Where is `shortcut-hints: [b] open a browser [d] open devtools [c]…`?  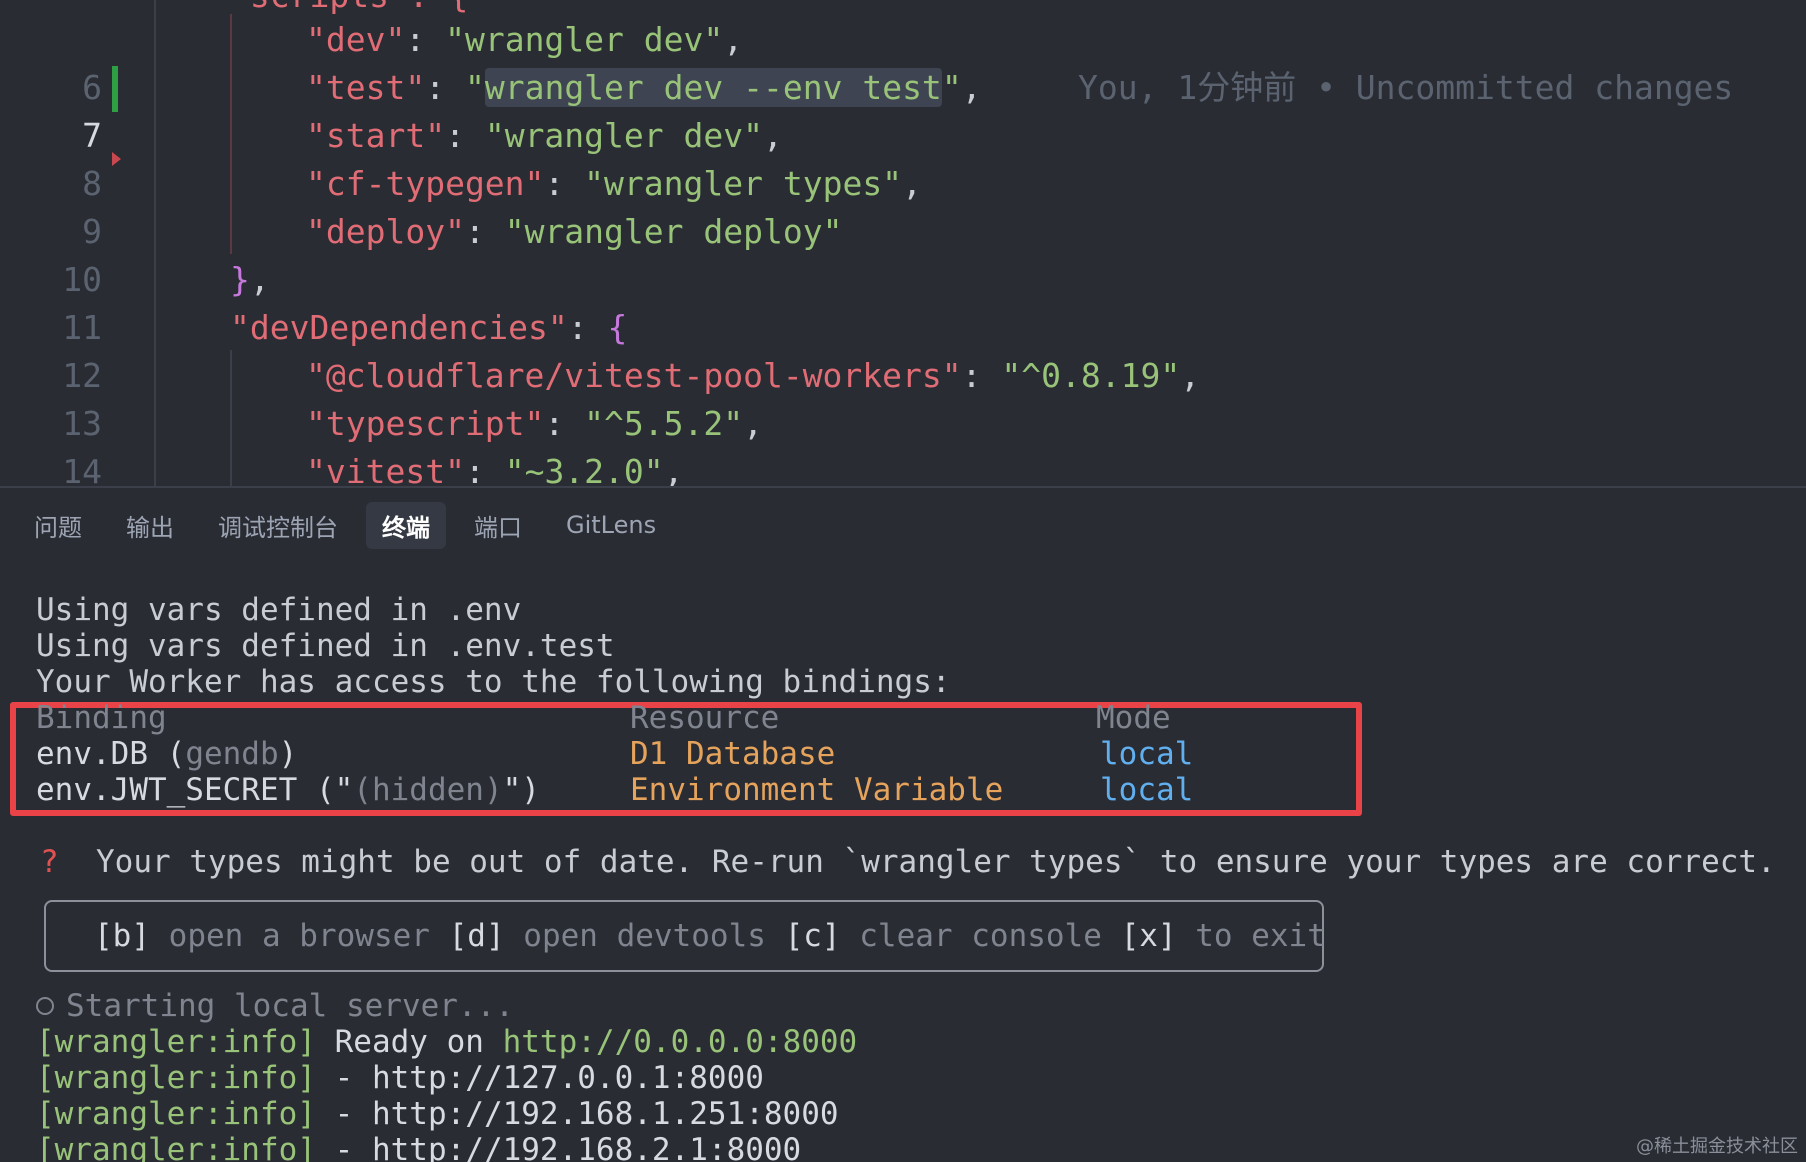
shortcut-hints: [b] open a browser [d] open devtools [c]… is located at coordinates (710, 936).